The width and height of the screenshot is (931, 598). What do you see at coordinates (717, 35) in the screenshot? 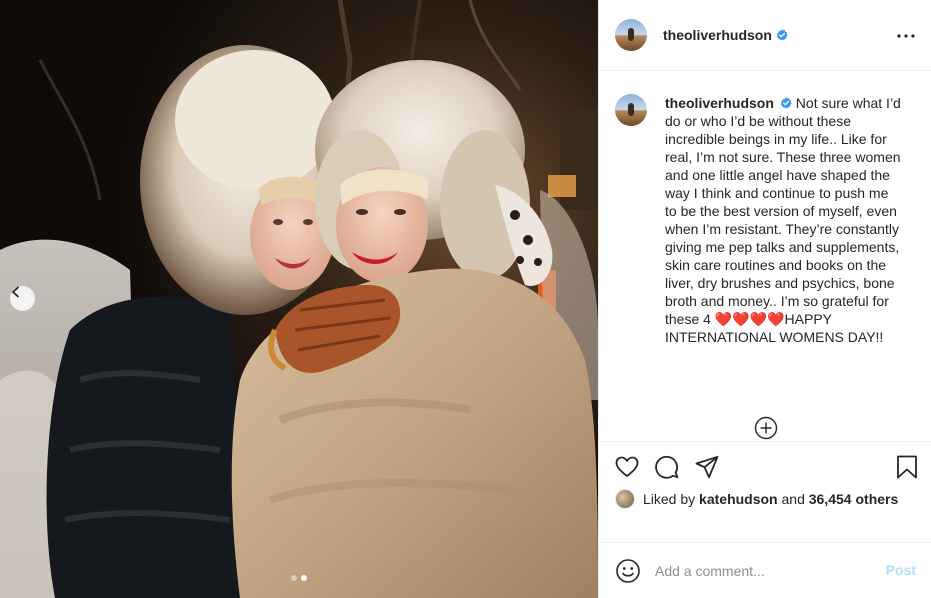
I see `author-username: theoliverhudson` at bounding box center [717, 35].